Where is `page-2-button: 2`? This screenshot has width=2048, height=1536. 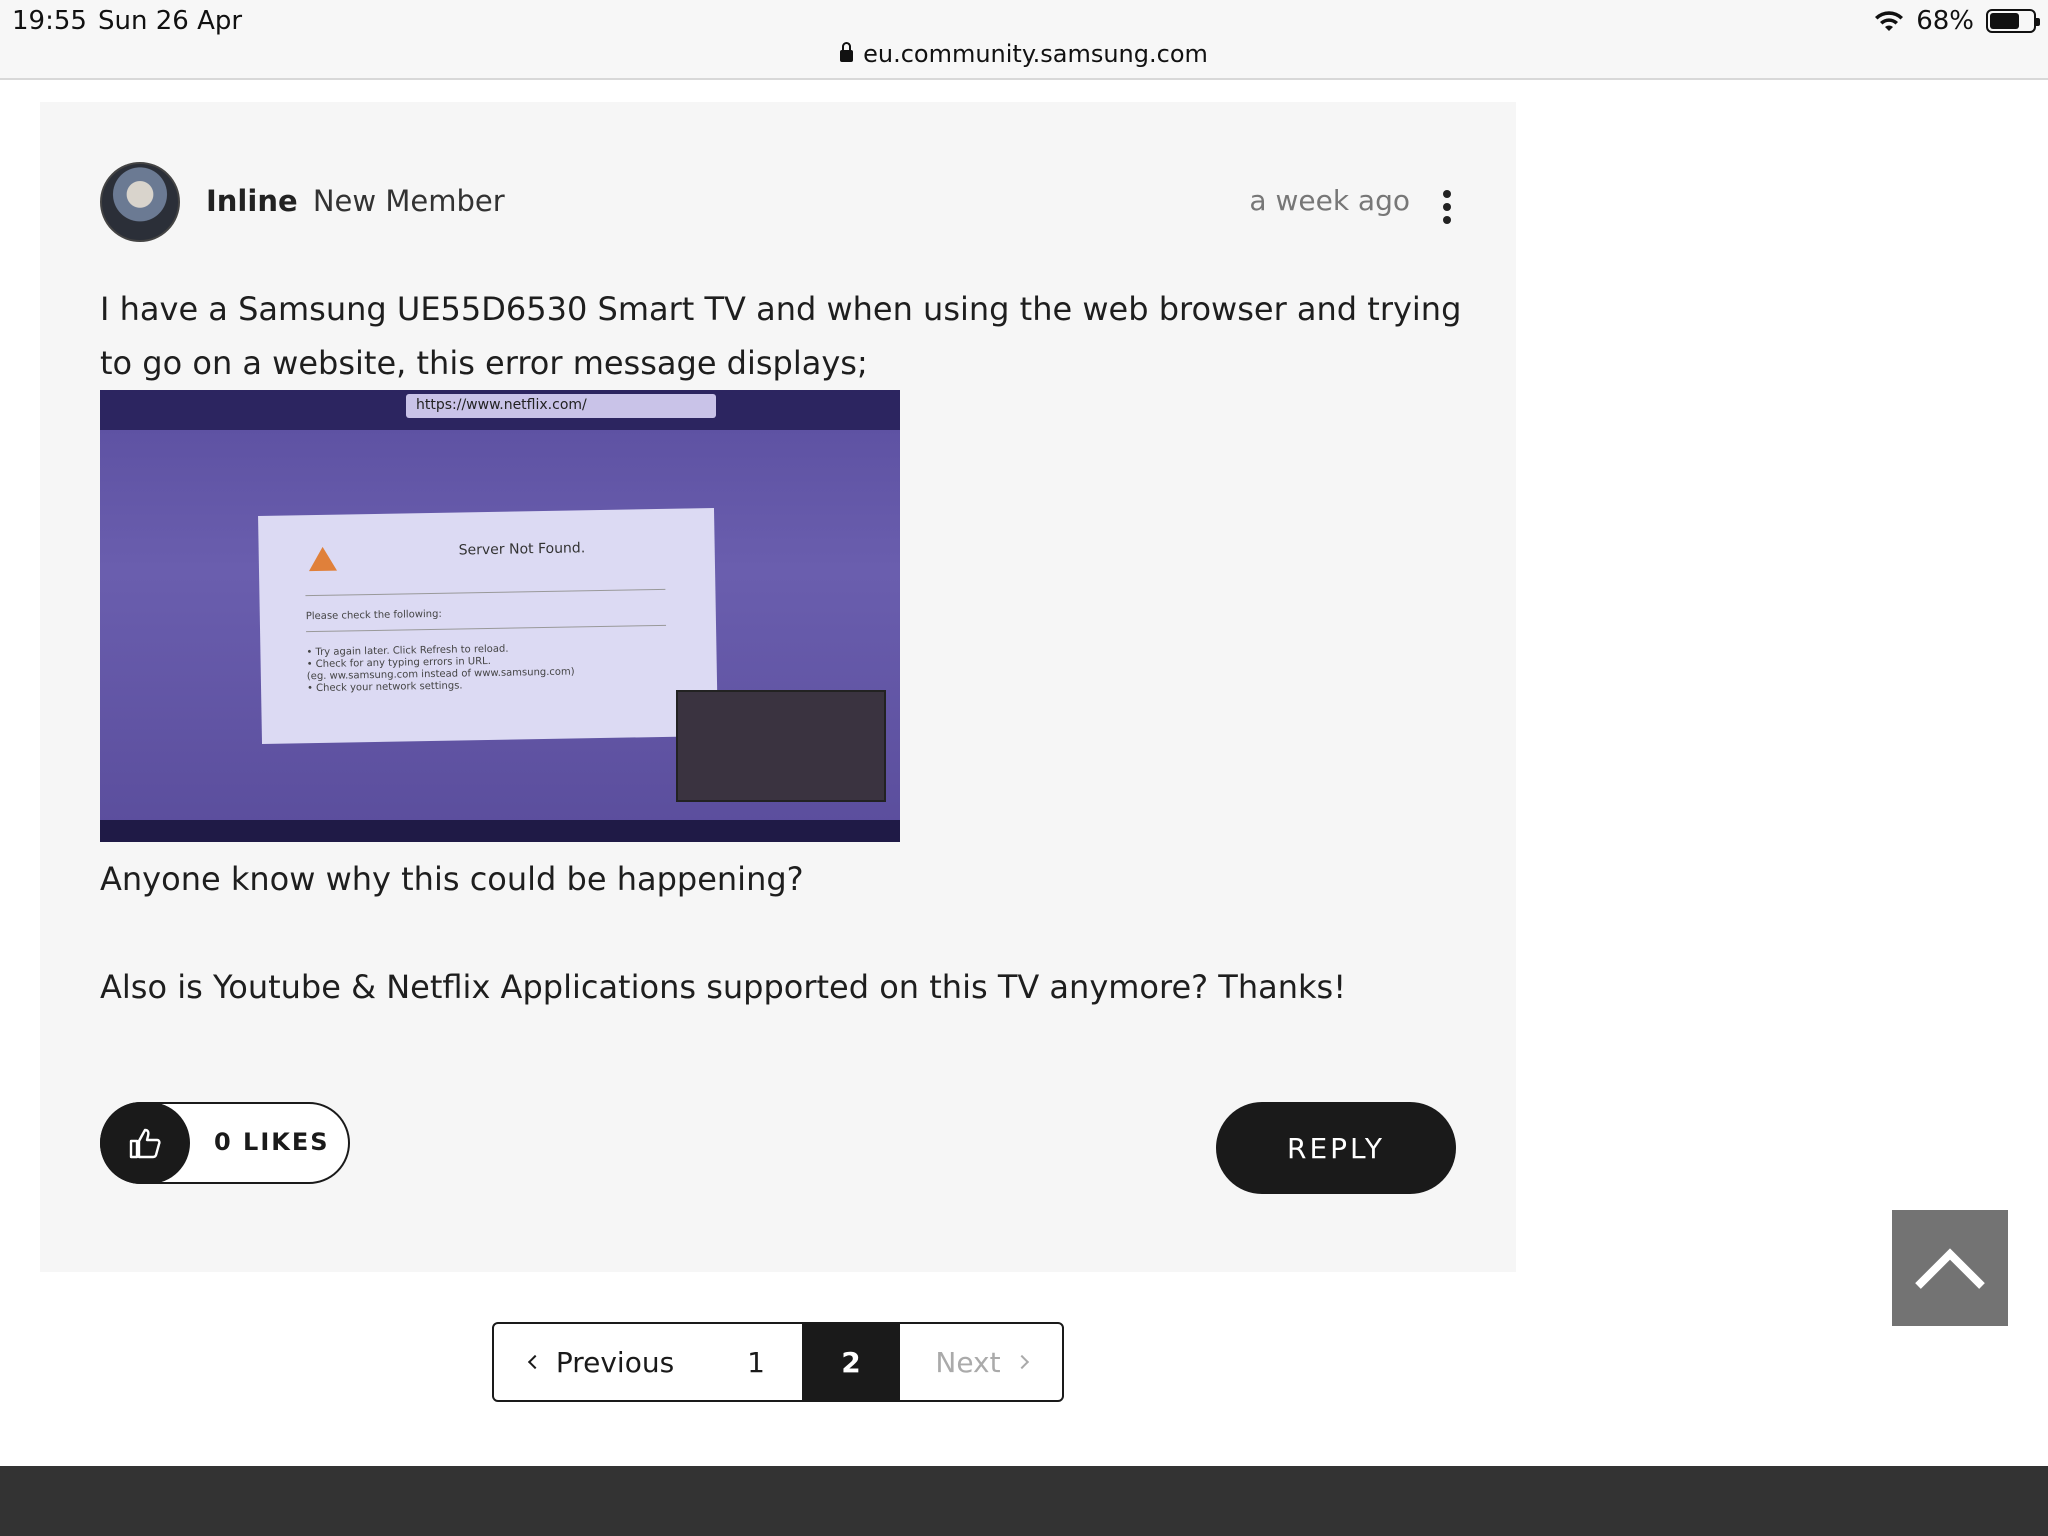
page-2-button: 2 is located at coordinates (851, 1362).